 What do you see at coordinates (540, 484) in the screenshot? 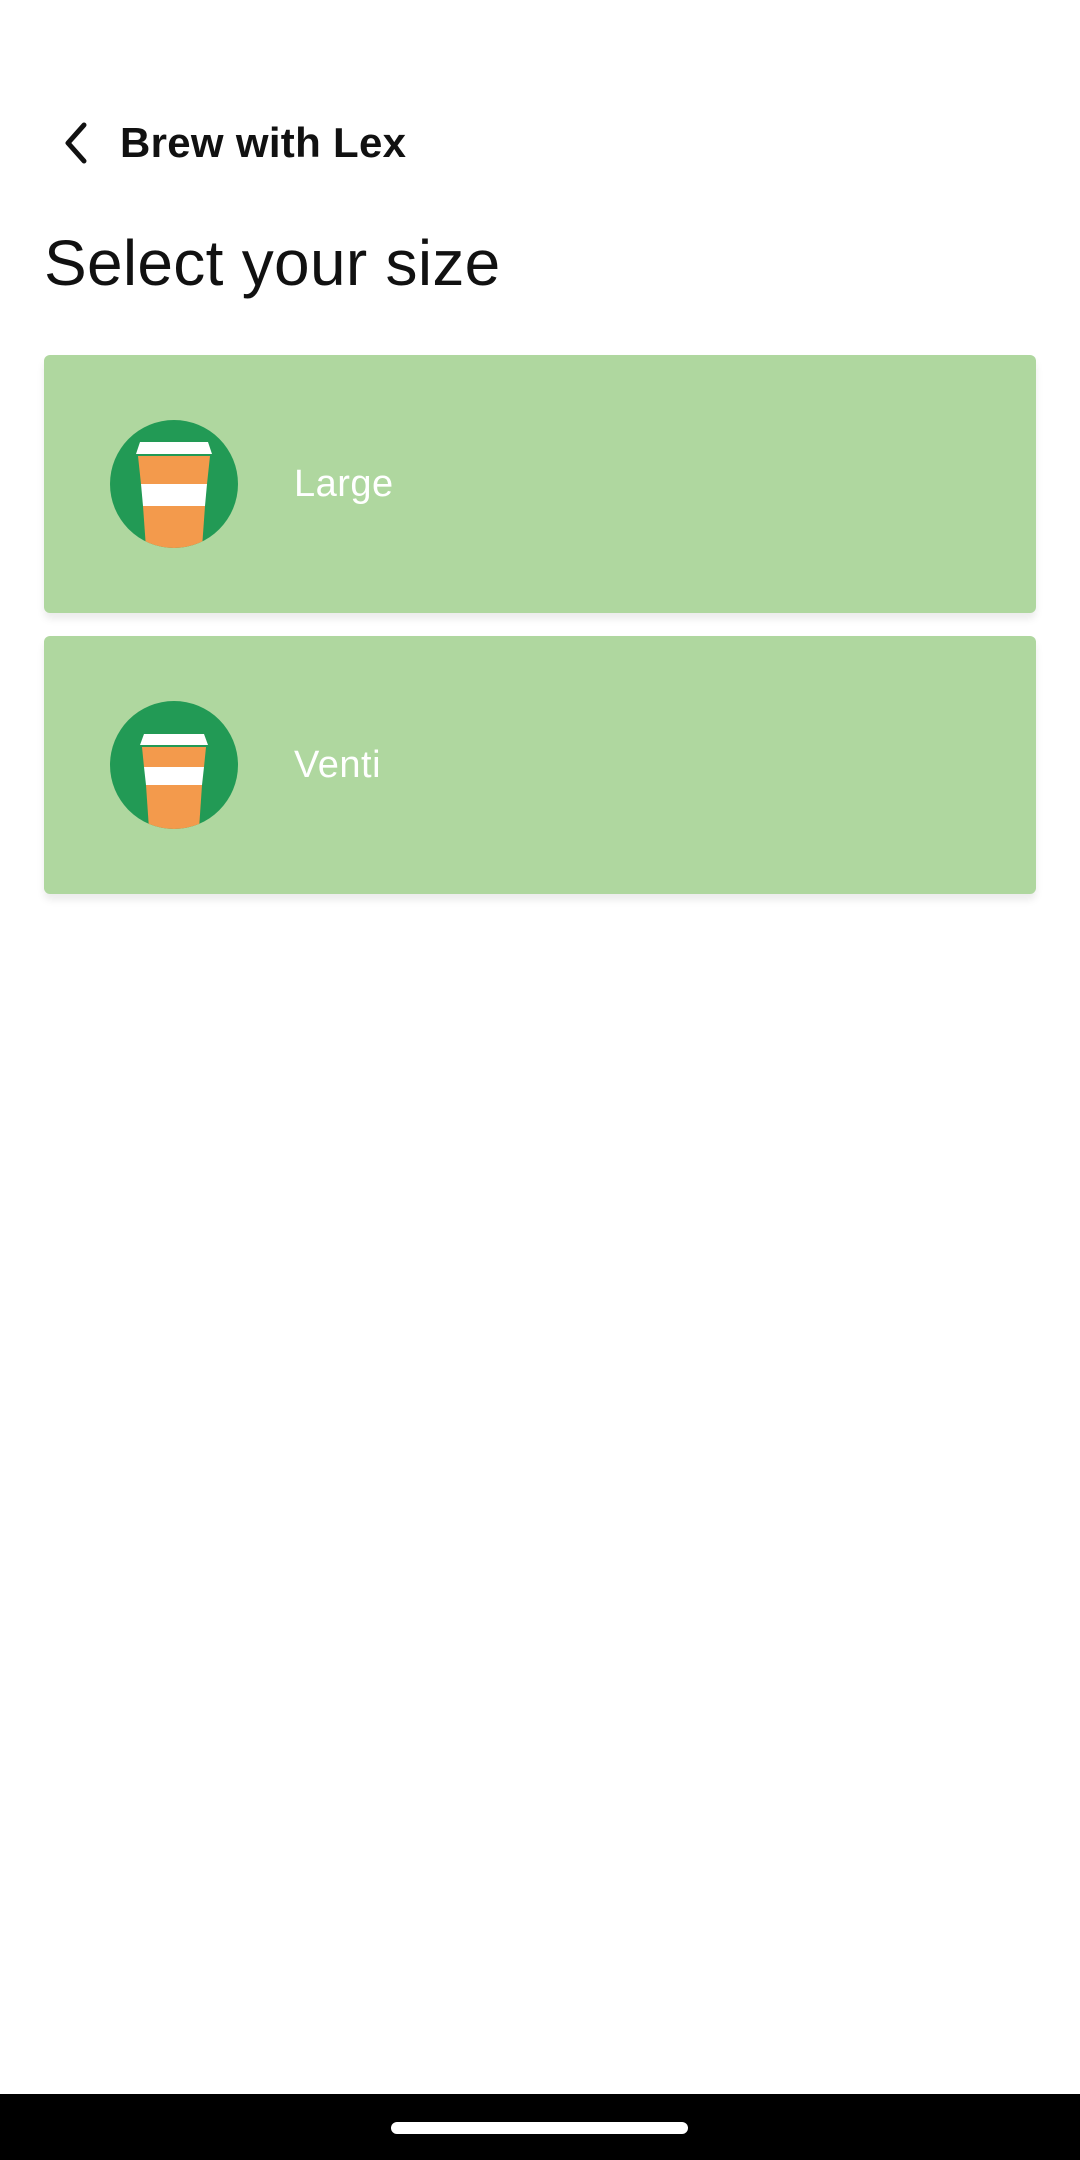
I see `size-option-large: Large` at bounding box center [540, 484].